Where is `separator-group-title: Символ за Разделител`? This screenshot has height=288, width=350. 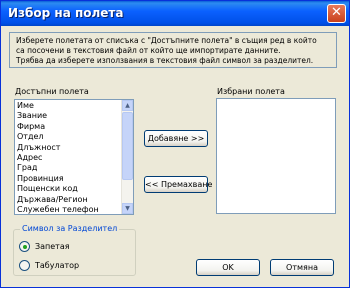 separator-group-title: Символ за Разделител is located at coordinates (70, 228).